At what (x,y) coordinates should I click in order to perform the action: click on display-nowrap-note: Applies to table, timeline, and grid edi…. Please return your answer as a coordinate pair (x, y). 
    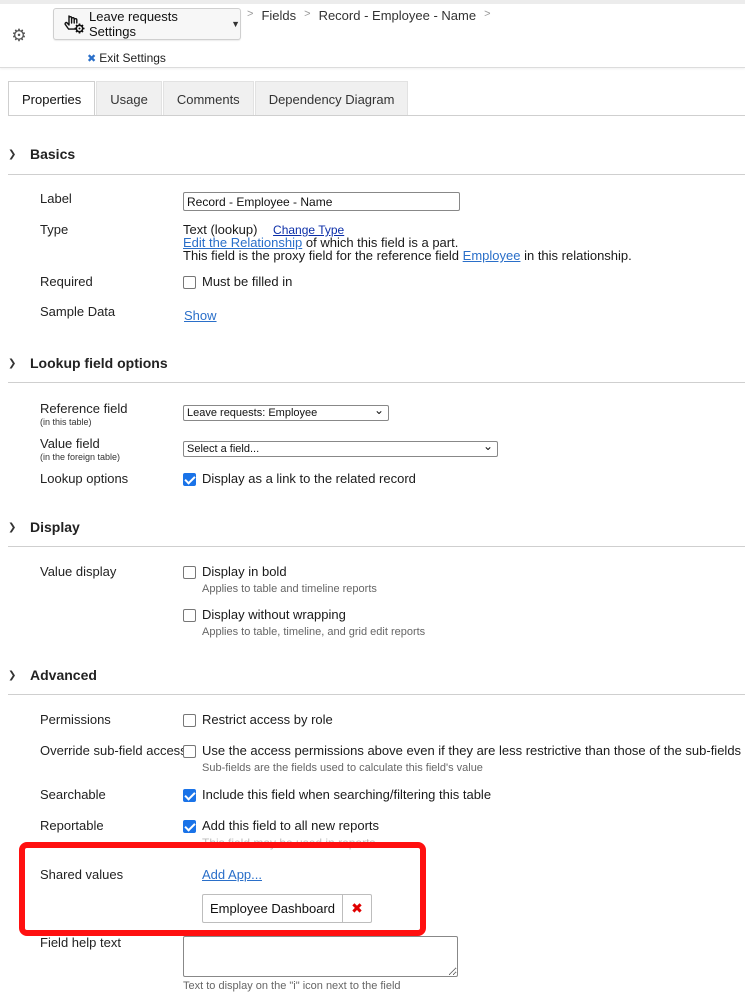
    Looking at the image, I should click on (314, 632).